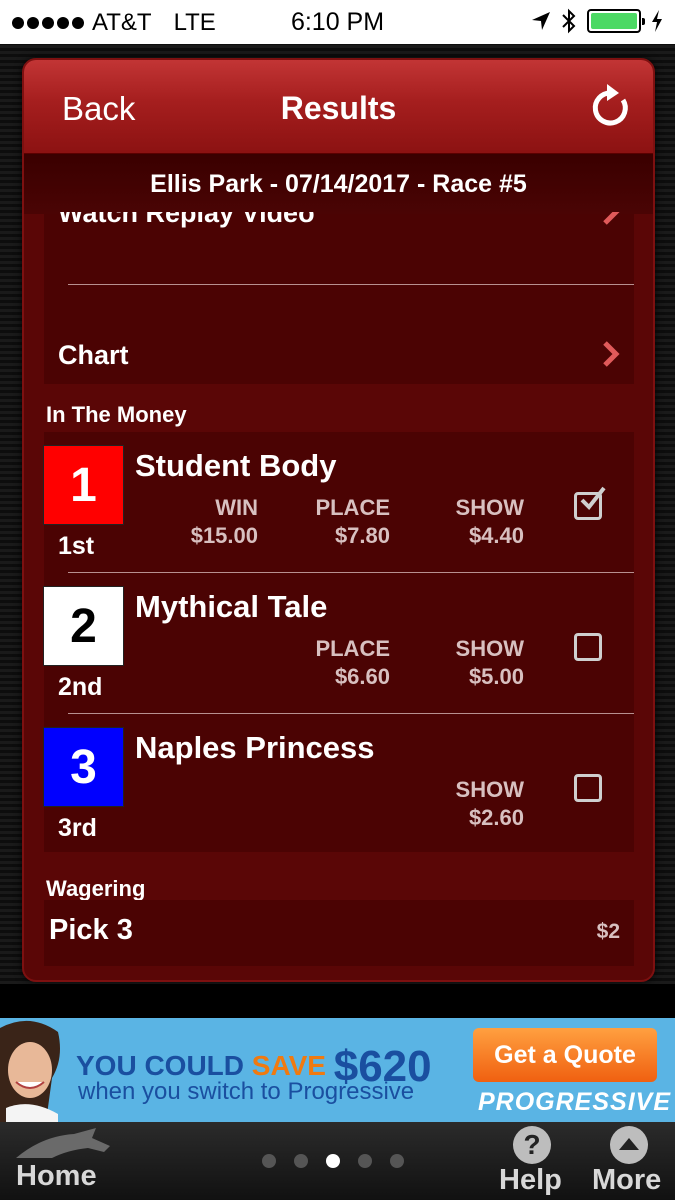 This screenshot has height=1200, width=675. Describe the element at coordinates (339, 355) in the screenshot. I see `menu-item-chart: Chart` at that location.